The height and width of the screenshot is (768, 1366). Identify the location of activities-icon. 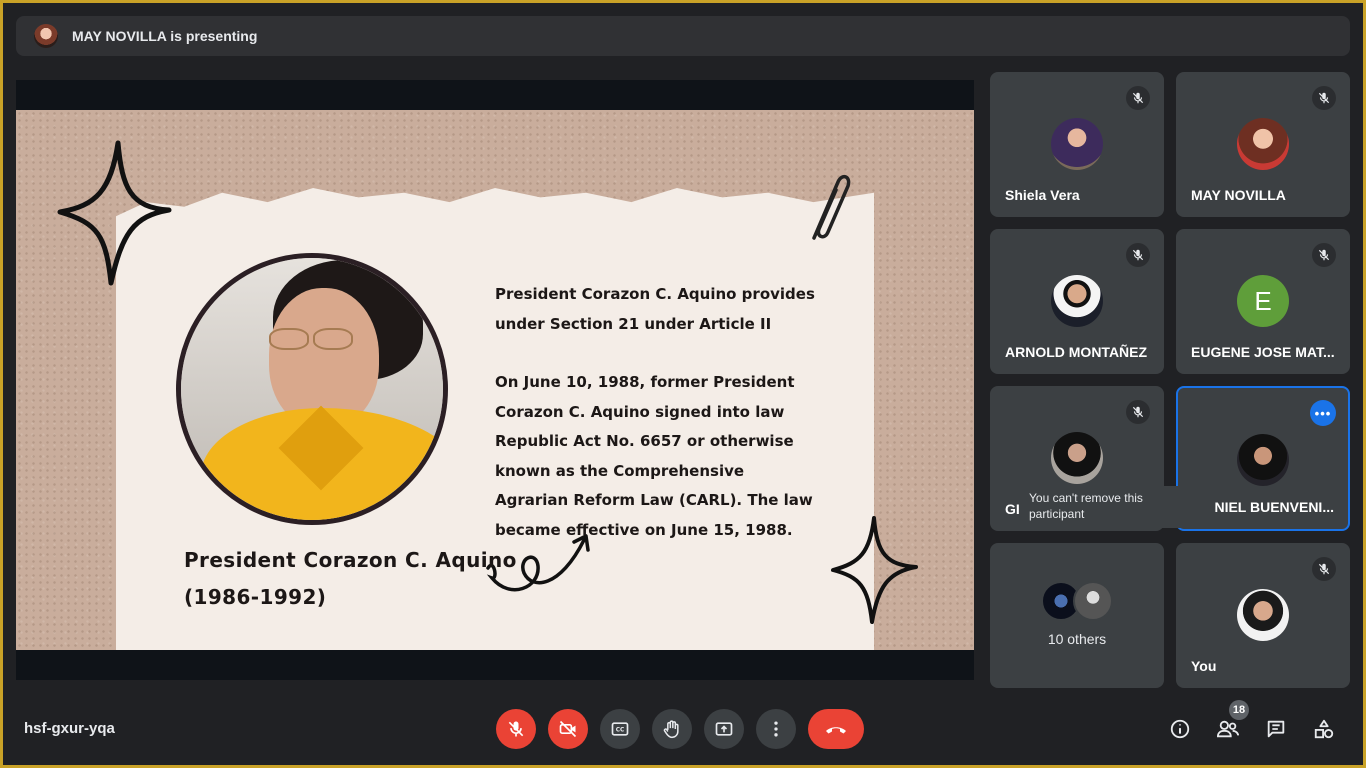
(1324, 729).